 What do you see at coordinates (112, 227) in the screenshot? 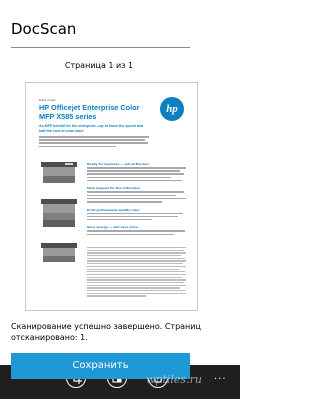
I see `doc-section-heading: Save energy — and save more` at bounding box center [112, 227].